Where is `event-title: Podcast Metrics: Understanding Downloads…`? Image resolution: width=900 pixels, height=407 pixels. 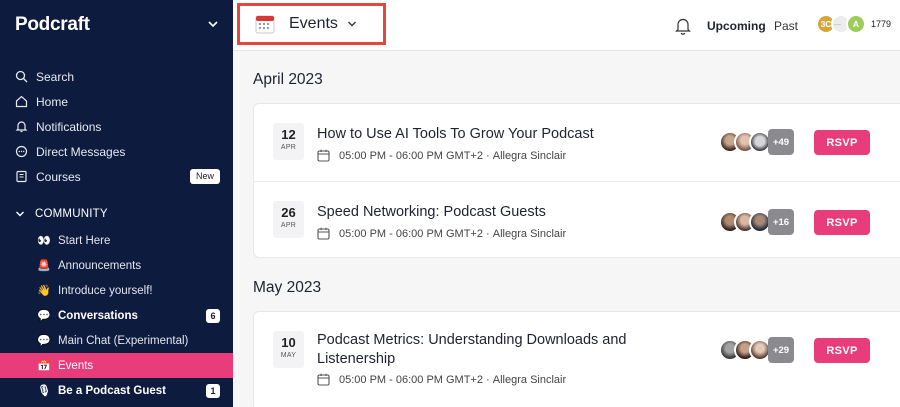
event-title: Podcast Metrics: Understanding Downloads… is located at coordinates (482, 350).